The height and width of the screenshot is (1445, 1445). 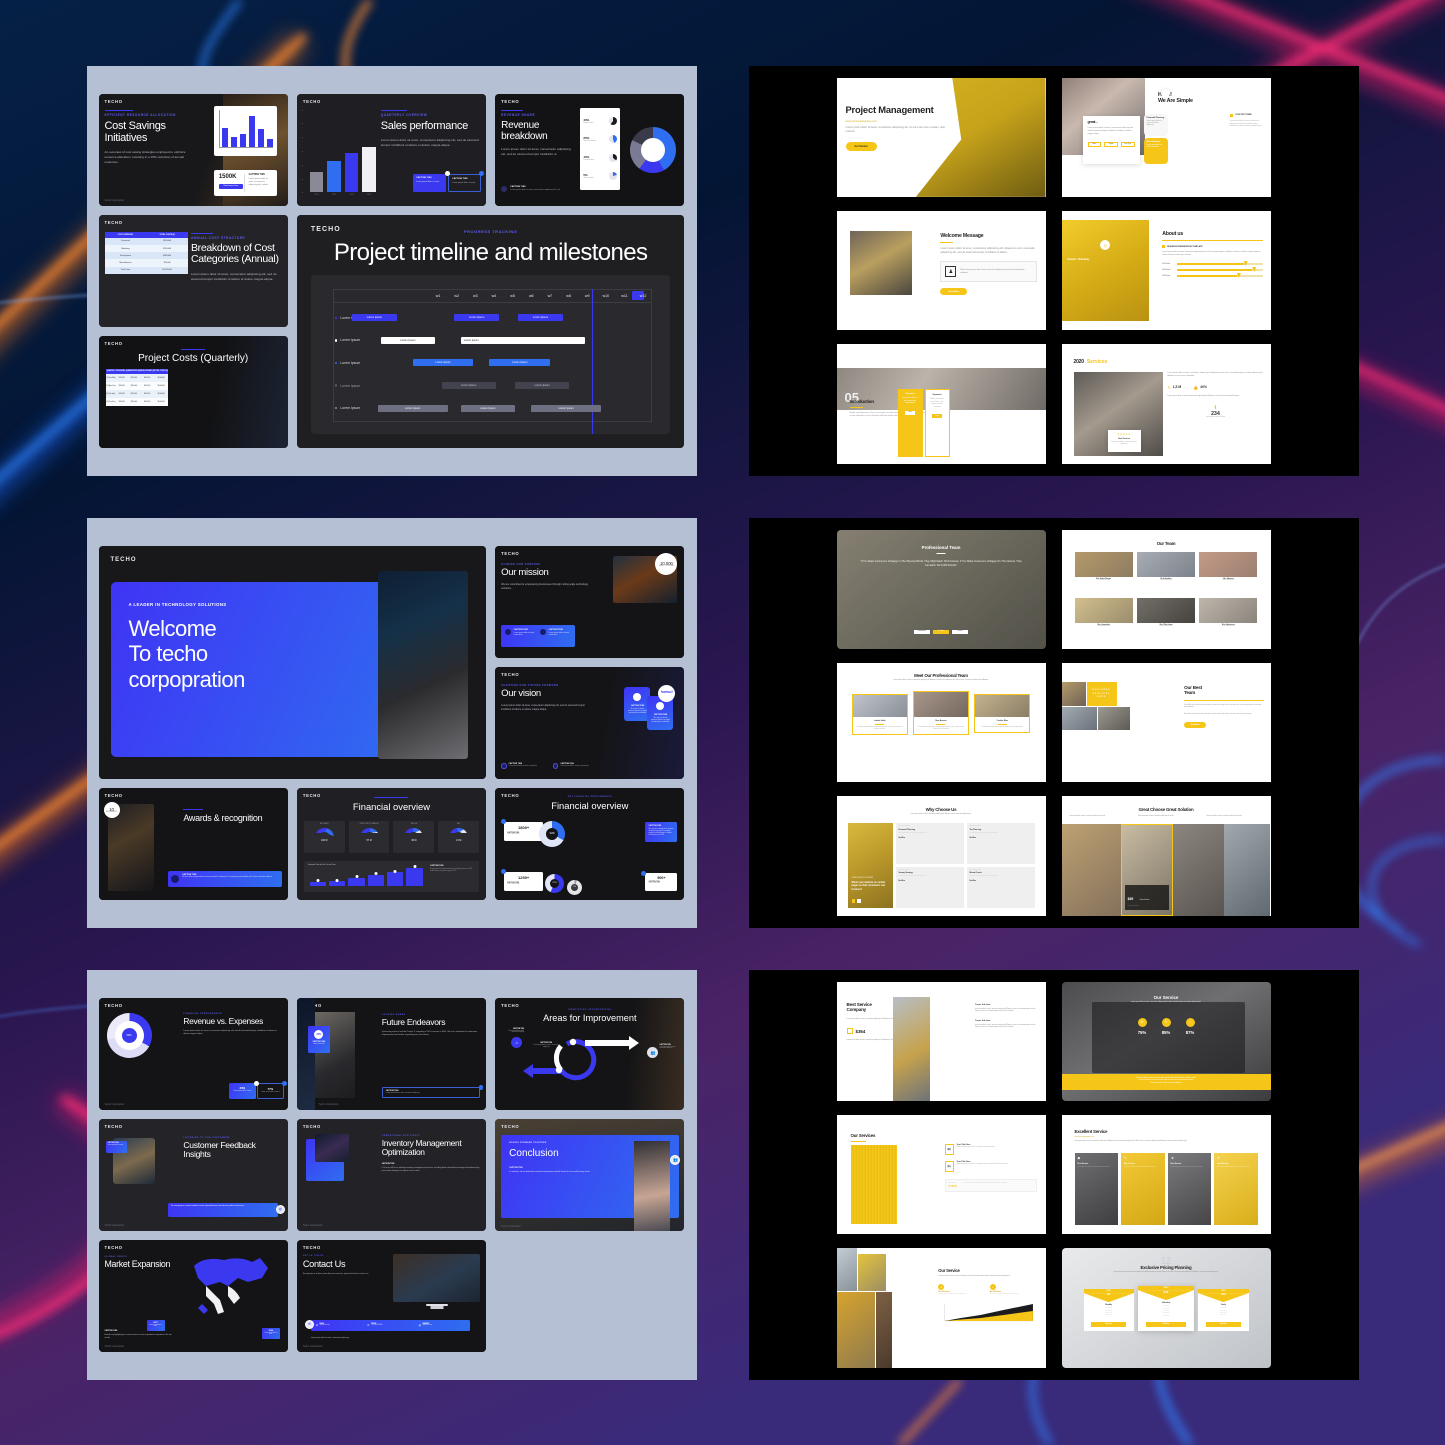 I want to click on contact-value: +1 (123) 456-7890, so click(x=376, y=1325).